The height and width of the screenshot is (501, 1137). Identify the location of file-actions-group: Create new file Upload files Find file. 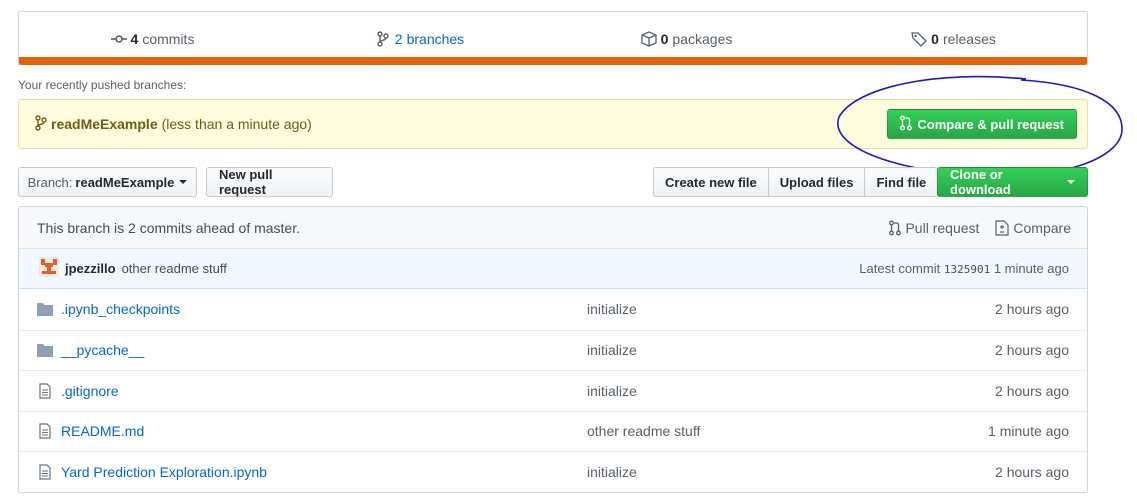
(796, 182).